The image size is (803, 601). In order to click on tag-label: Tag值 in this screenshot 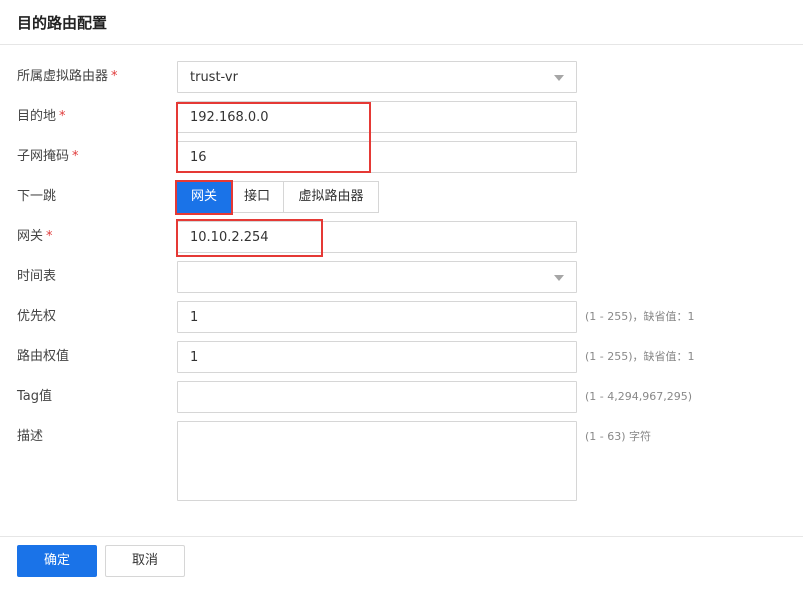, I will do `click(35, 396)`.